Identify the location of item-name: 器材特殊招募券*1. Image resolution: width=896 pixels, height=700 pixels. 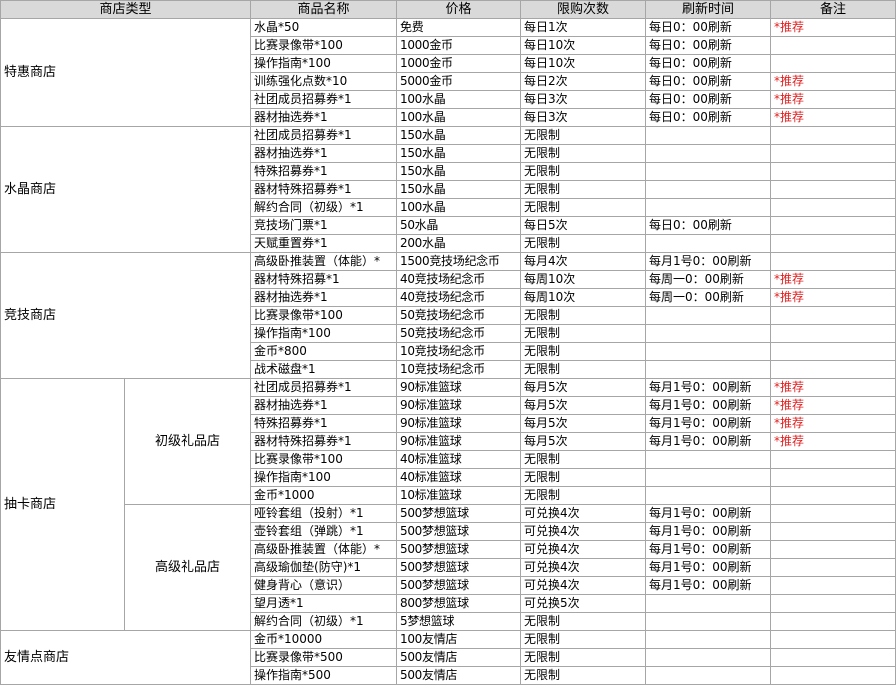
(324, 441).